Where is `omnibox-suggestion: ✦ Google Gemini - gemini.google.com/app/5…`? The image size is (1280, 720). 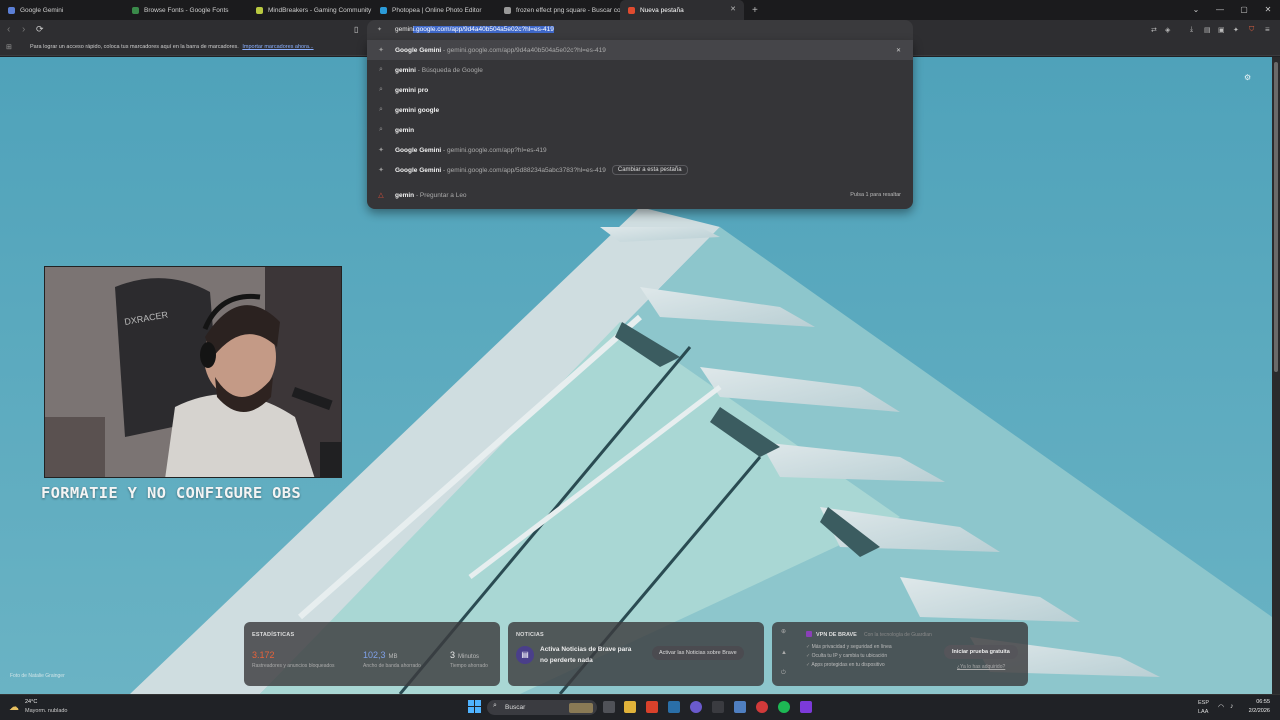
omnibox-suggestion: ✦ Google Gemini - gemini.google.com/app/5… is located at coordinates (640, 170).